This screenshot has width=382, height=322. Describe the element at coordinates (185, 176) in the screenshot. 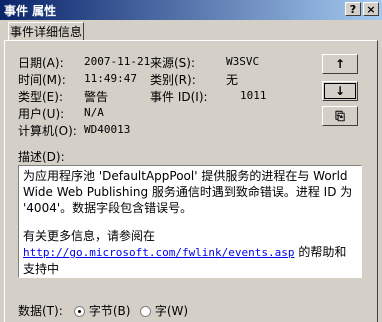

I see `description-line: 为应用程序池 'DefaultAppPool' 提供服务的进程在与 World` at that location.